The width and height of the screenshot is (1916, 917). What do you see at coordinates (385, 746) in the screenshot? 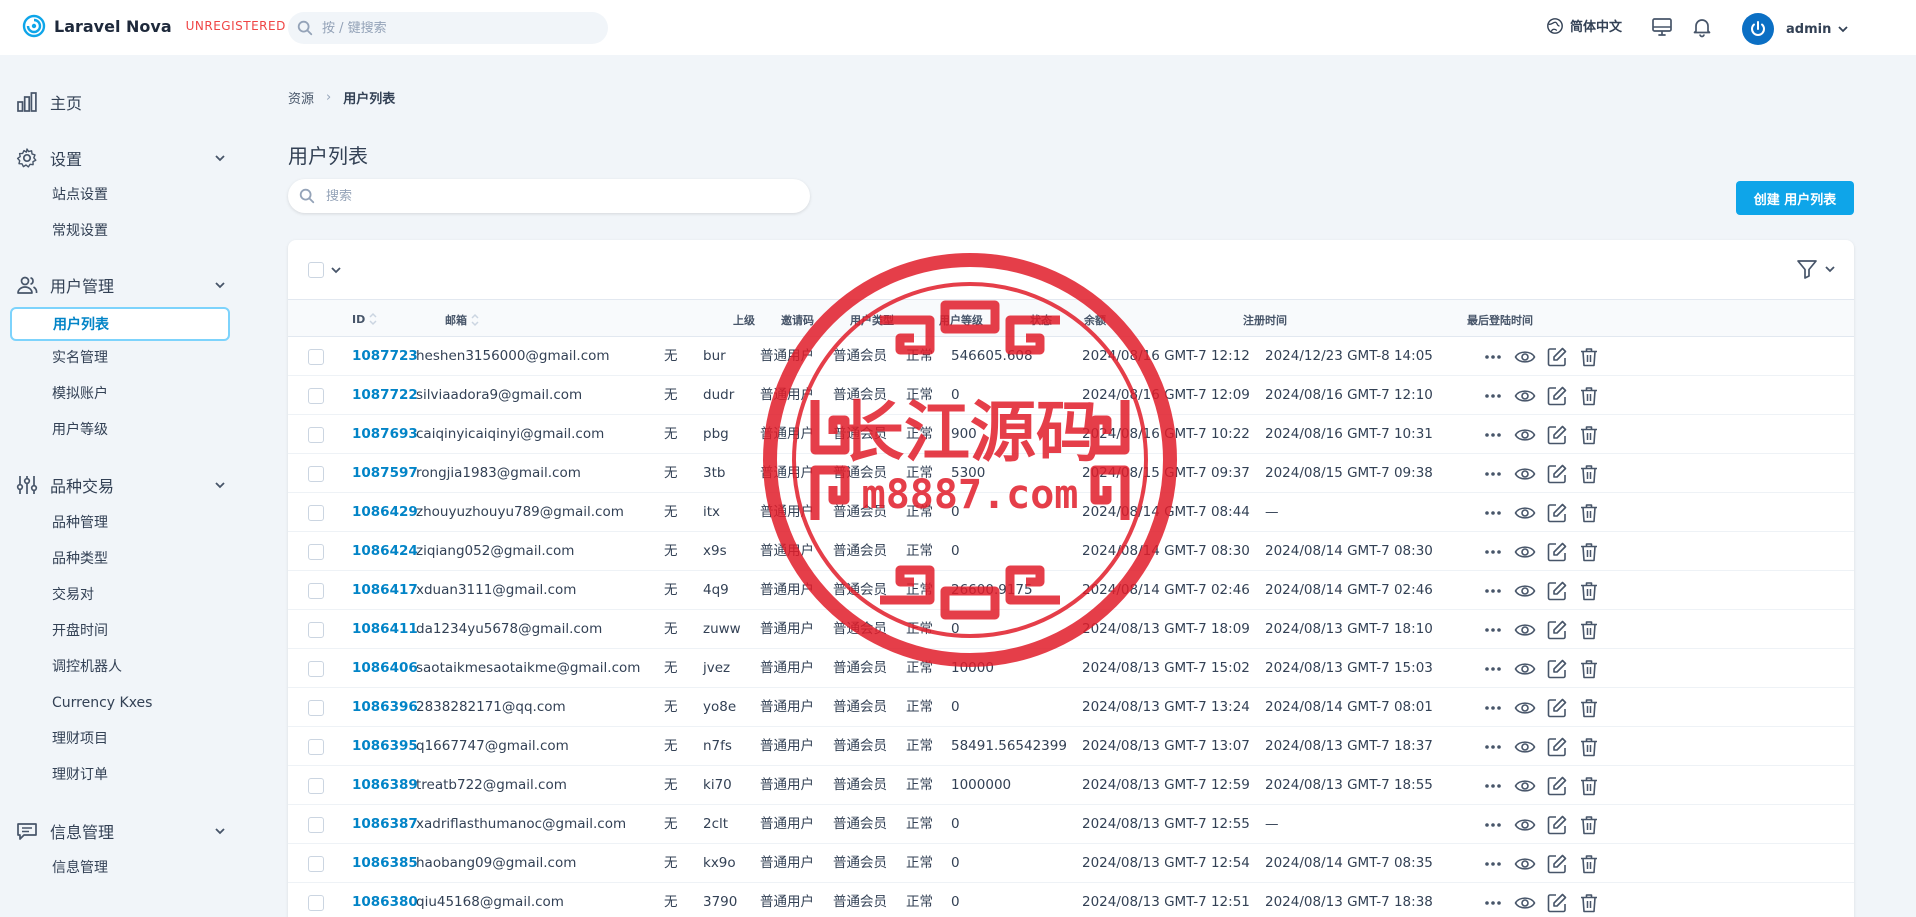
I see `cell-id: 1086395` at bounding box center [385, 746].